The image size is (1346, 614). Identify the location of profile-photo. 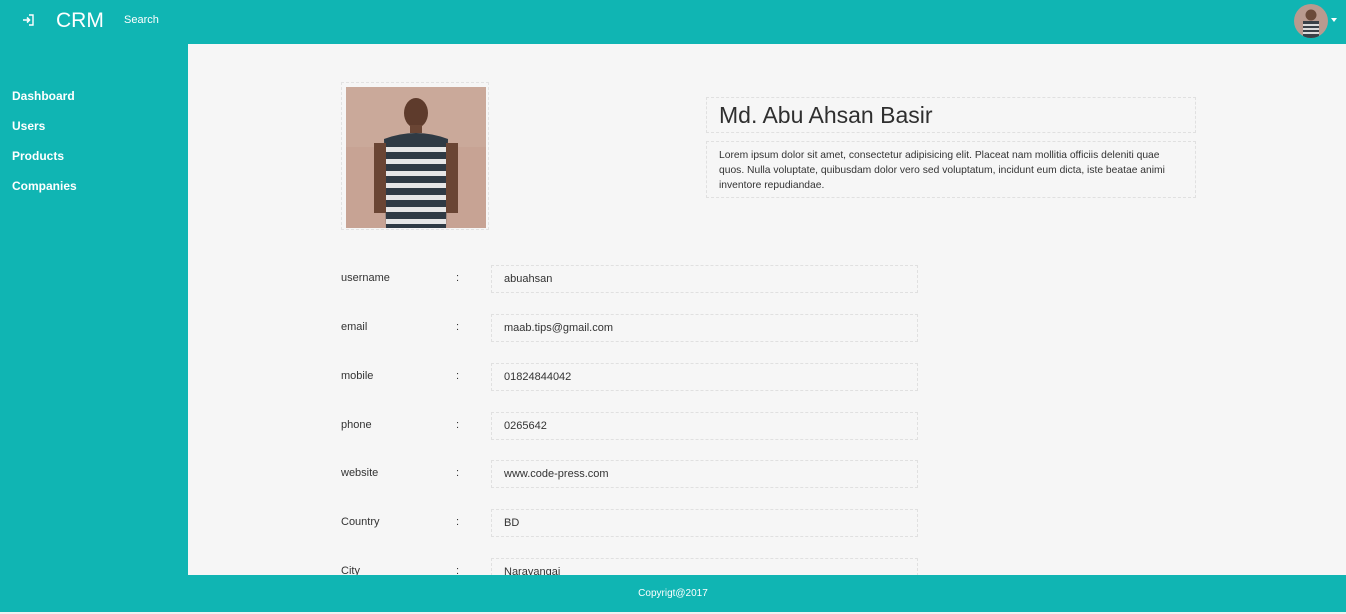
(416, 157).